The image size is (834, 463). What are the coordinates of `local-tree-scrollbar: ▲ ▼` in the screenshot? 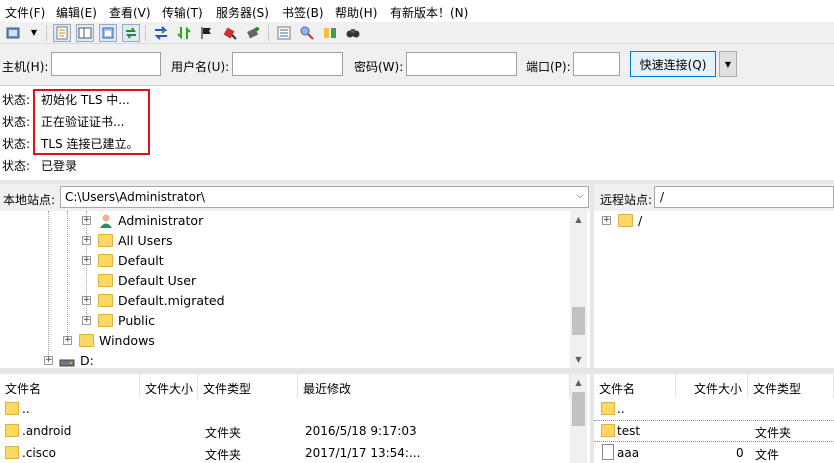 It's located at (578, 289).